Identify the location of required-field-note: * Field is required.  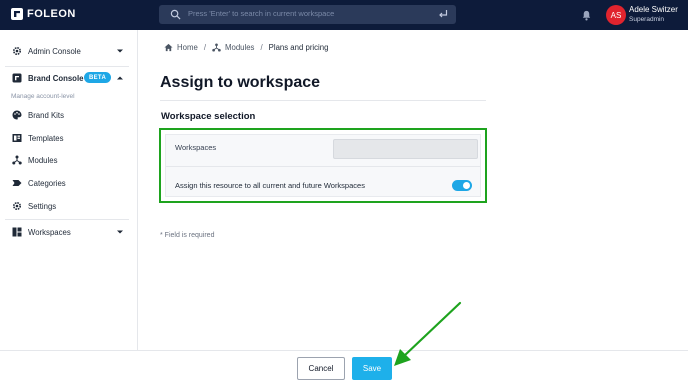
(187, 235).